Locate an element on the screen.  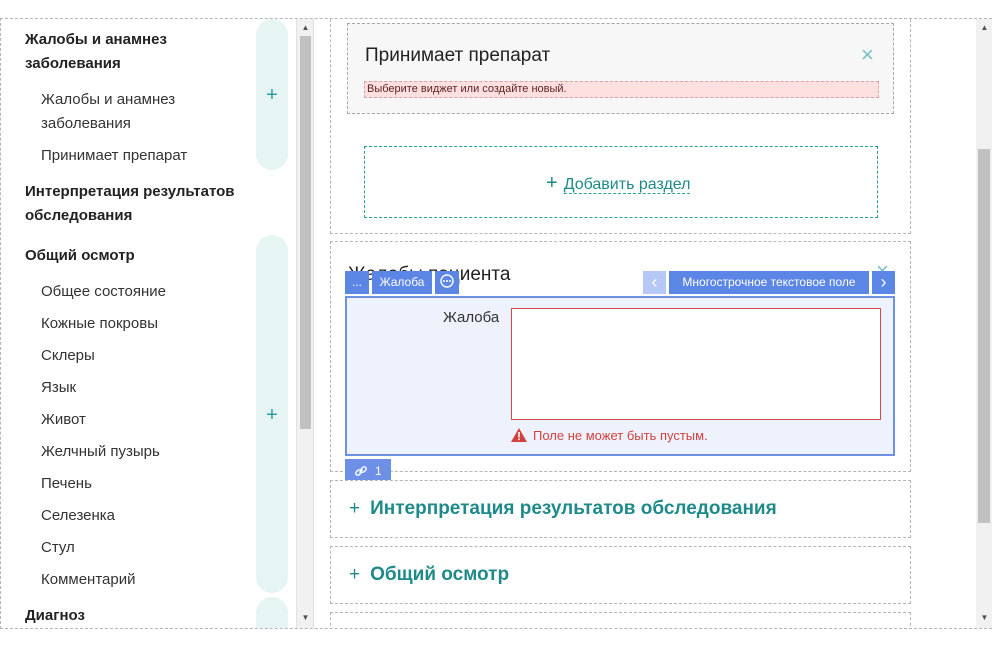
options-circle-icon is located at coordinates (447, 281).